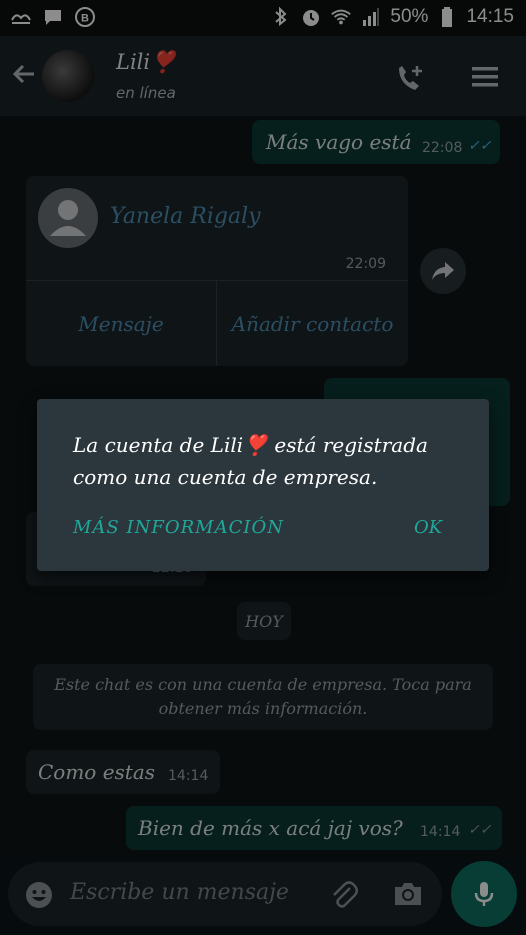  Describe the element at coordinates (428, 527) in the screenshot. I see `ok-button: OK` at that location.